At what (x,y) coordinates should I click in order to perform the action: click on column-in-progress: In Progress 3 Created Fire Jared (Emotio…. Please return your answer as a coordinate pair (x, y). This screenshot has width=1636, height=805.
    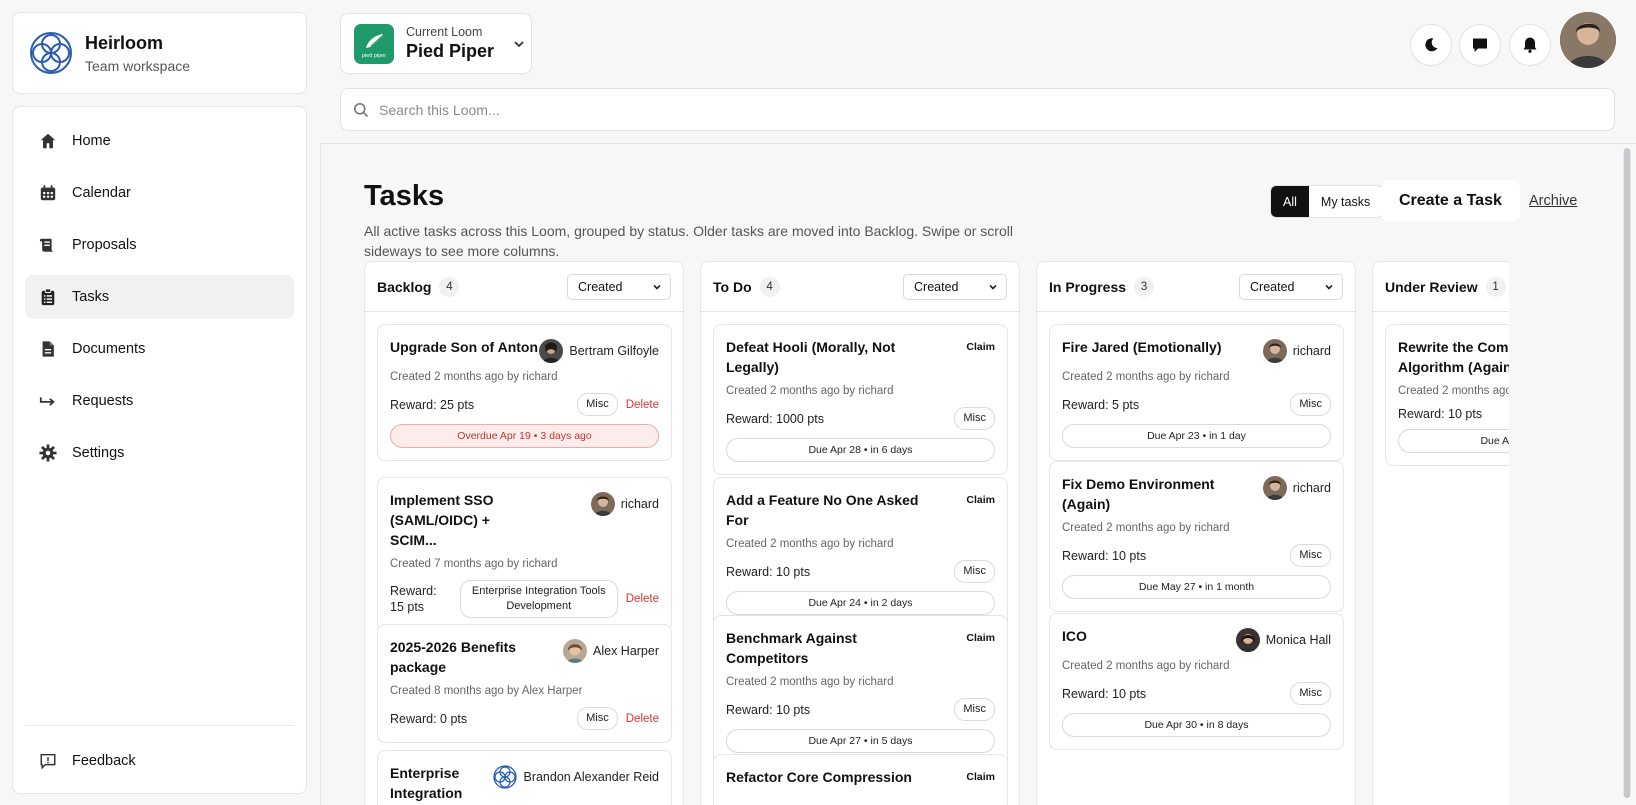
    Looking at the image, I should click on (1196, 533).